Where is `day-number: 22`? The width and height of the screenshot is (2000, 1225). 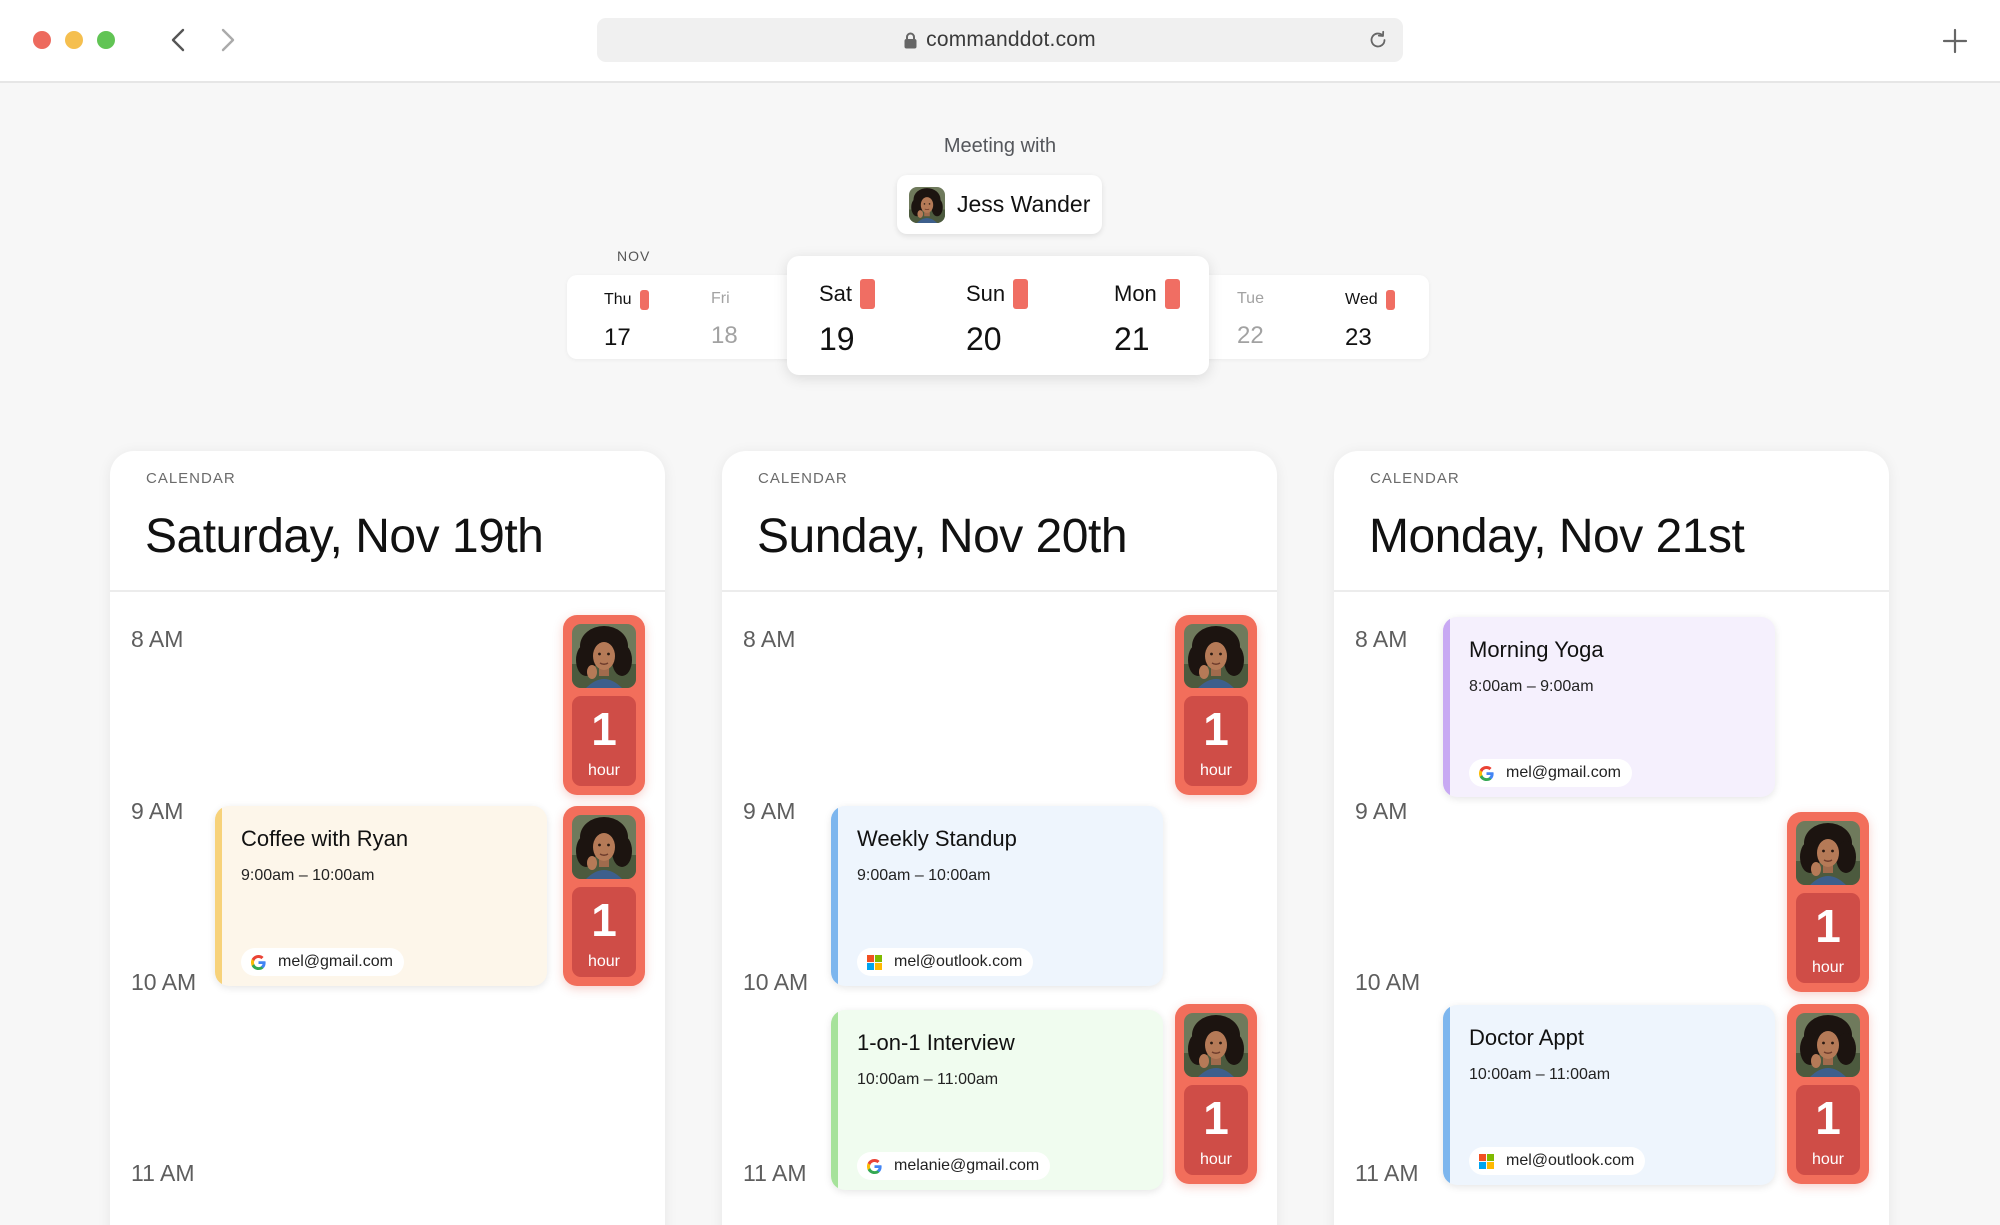
day-number: 22 is located at coordinates (1250, 335).